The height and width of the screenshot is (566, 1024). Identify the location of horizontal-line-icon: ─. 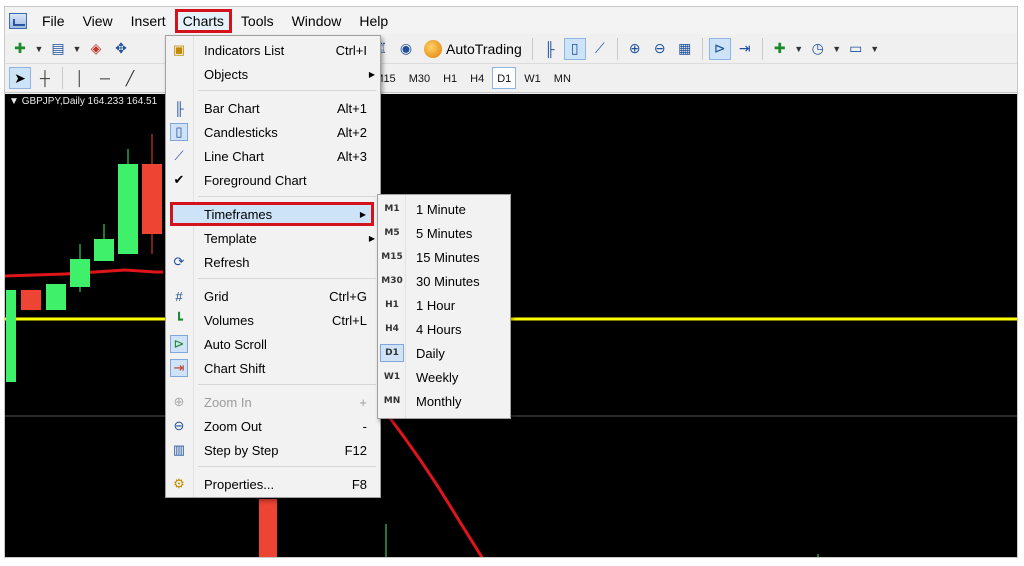
(105, 78).